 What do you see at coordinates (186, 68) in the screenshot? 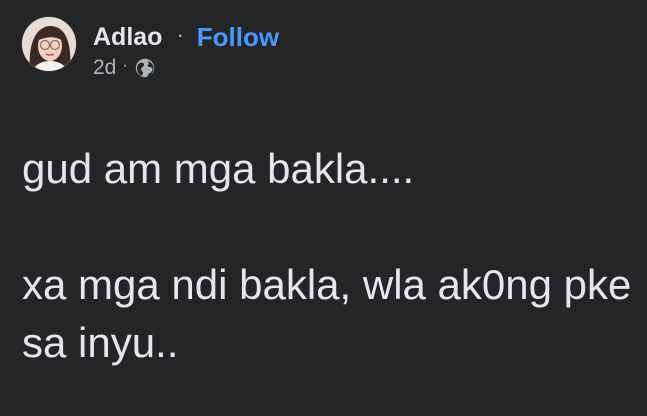
I see `post-subinfo: 2d ·` at bounding box center [186, 68].